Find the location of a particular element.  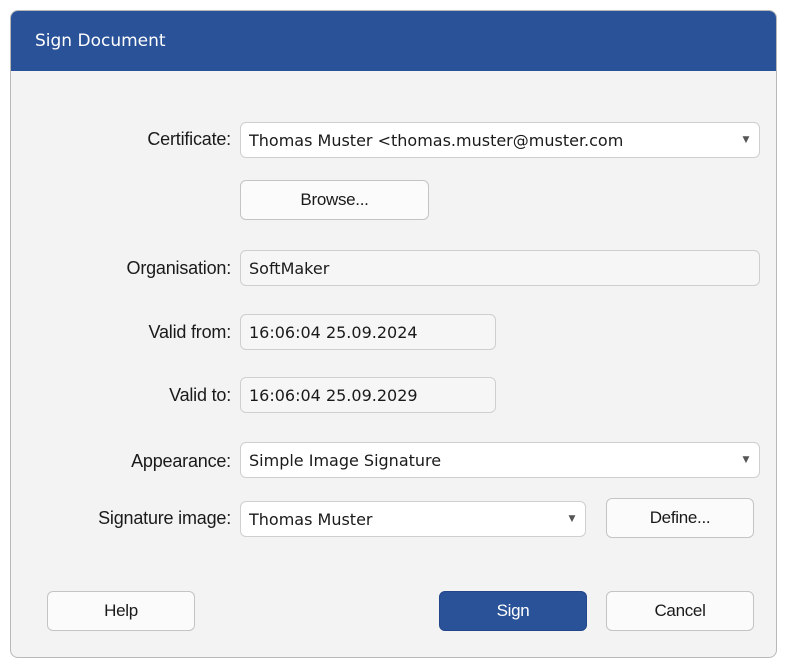

signature-image-label: Signature image: is located at coordinates (164, 518).